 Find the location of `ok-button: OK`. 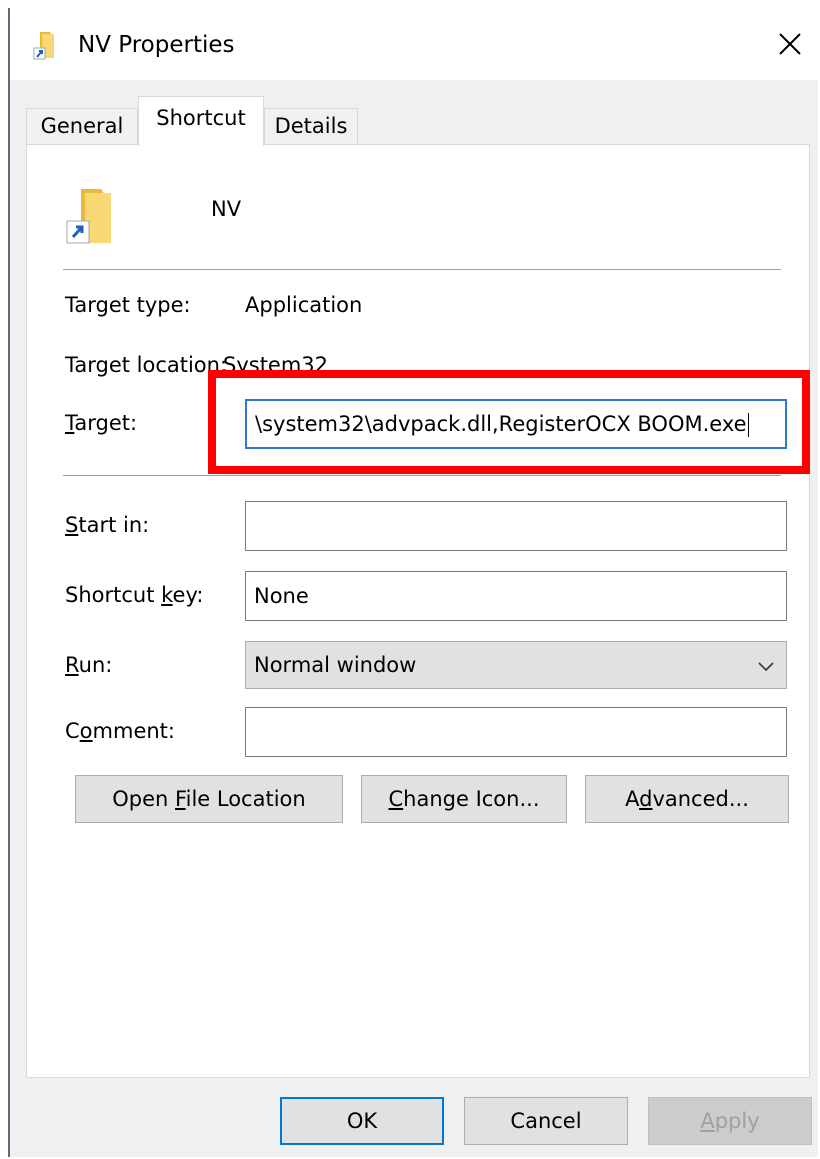

ok-button: OK is located at coordinates (362, 1121).